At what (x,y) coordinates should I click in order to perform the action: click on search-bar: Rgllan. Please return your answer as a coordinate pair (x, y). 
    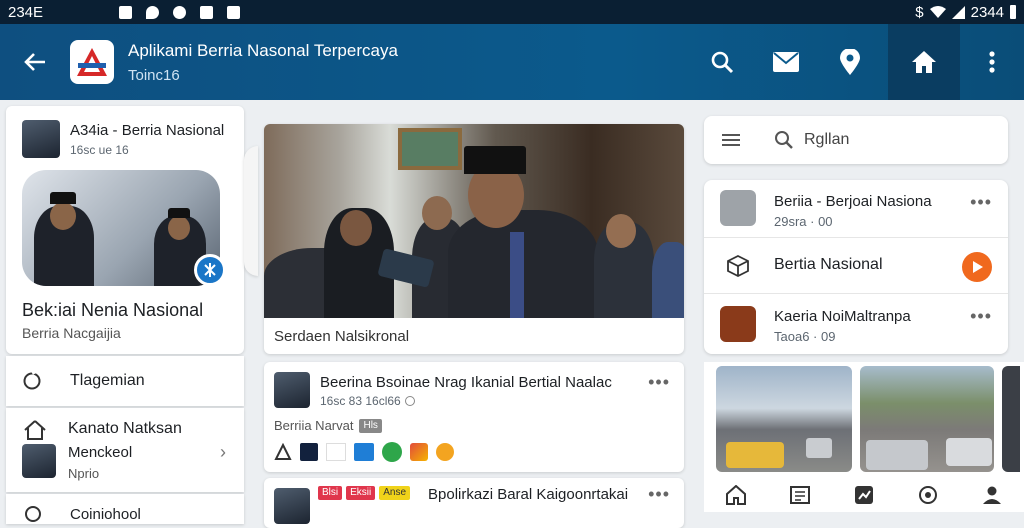
    Looking at the image, I should click on (856, 140).